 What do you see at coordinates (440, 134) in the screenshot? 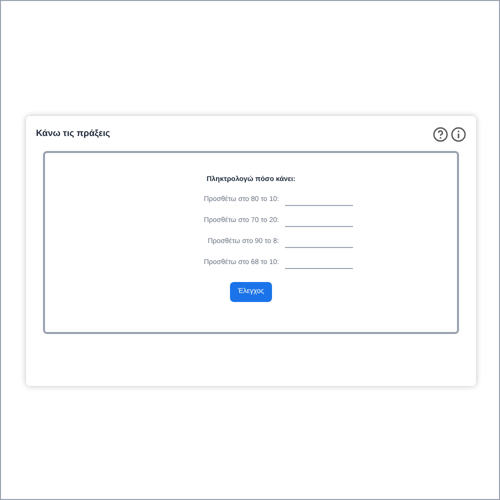
I see `help-icon` at bounding box center [440, 134].